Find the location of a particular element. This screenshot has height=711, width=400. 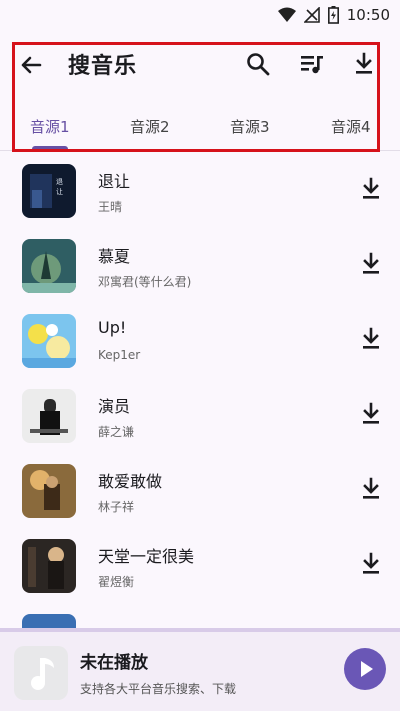

song-title: 演员 is located at coordinates (114, 406).